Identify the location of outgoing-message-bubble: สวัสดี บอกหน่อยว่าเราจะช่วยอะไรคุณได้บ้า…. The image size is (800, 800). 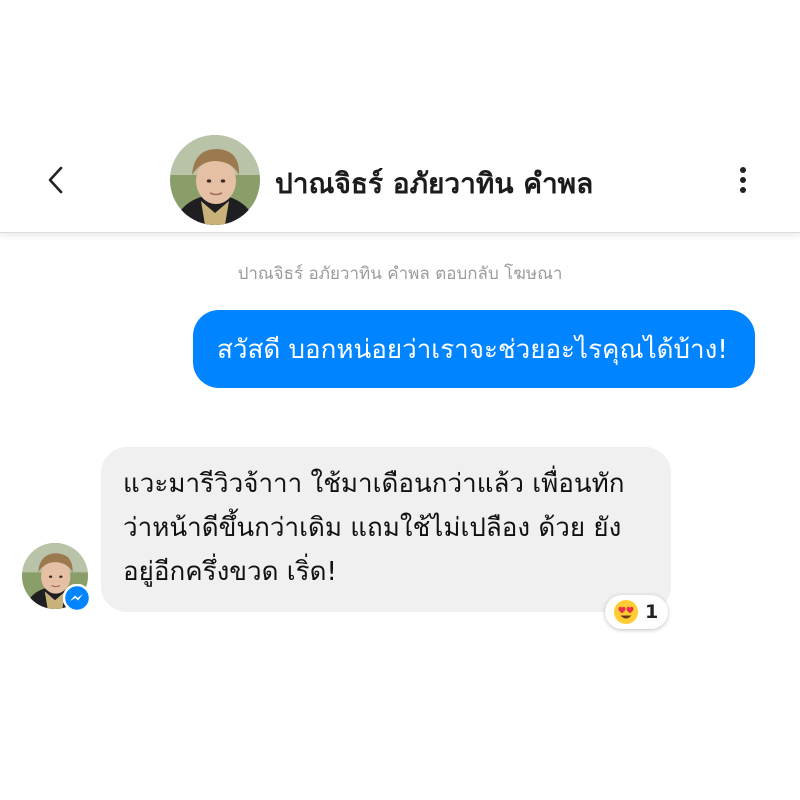
(474, 349).